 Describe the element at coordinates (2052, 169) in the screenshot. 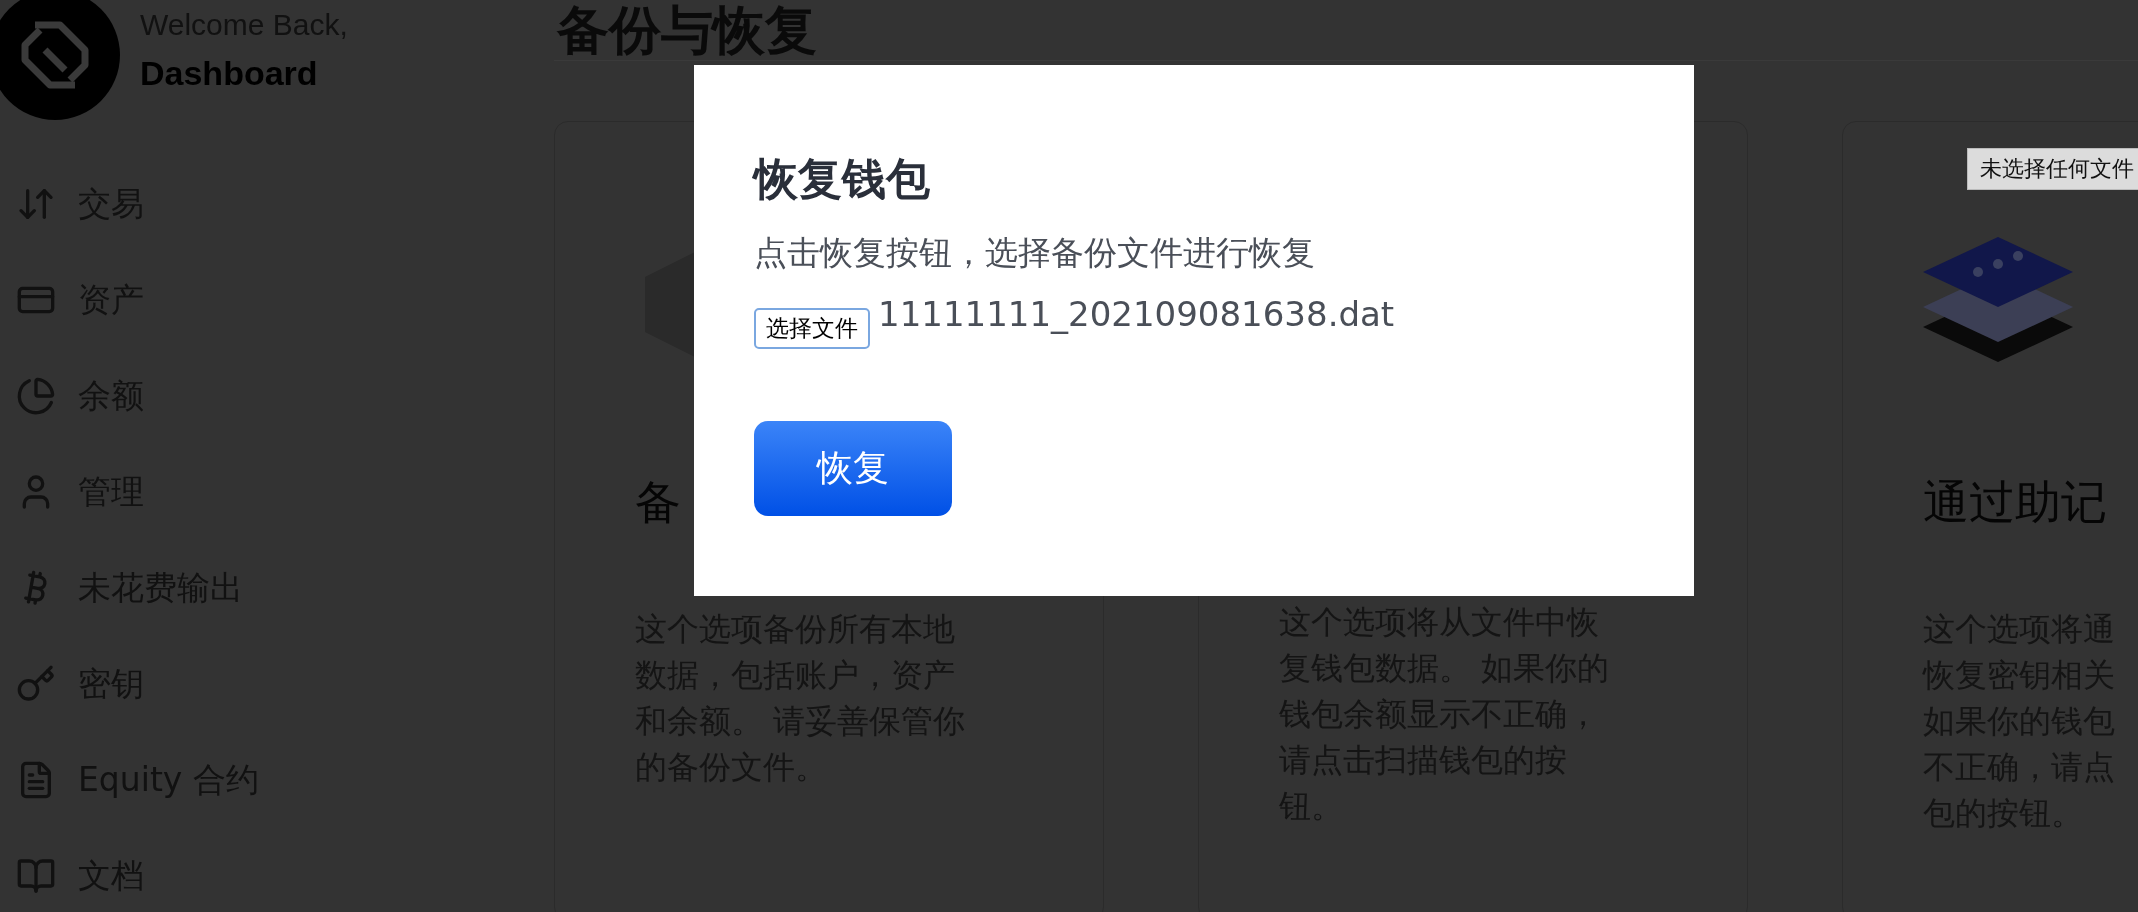

I see `tooltip: 未选择任何文件` at that location.